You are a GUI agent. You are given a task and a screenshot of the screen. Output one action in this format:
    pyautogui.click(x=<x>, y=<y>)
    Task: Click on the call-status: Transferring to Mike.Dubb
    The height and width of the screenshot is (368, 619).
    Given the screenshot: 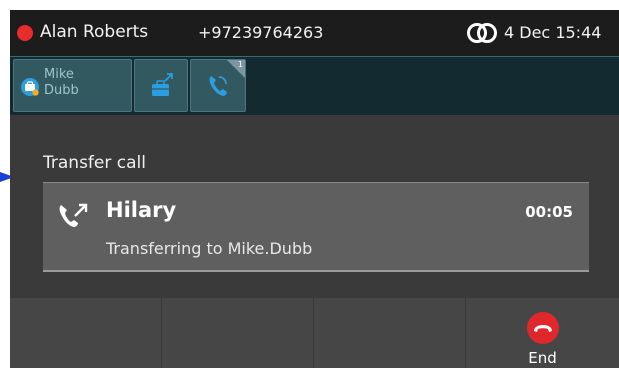 What is the action you would take?
    pyautogui.click(x=209, y=248)
    